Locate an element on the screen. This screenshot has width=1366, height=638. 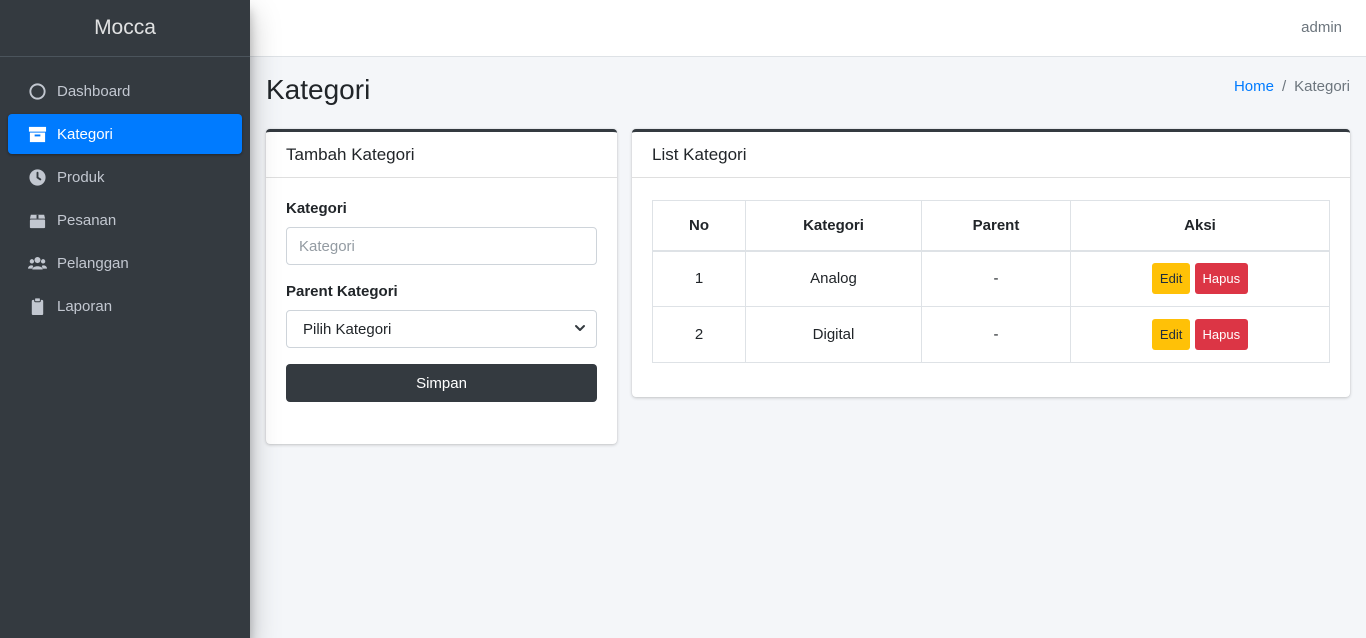
parent-kategori-label: Parent Kategori is located at coordinates (342, 291).